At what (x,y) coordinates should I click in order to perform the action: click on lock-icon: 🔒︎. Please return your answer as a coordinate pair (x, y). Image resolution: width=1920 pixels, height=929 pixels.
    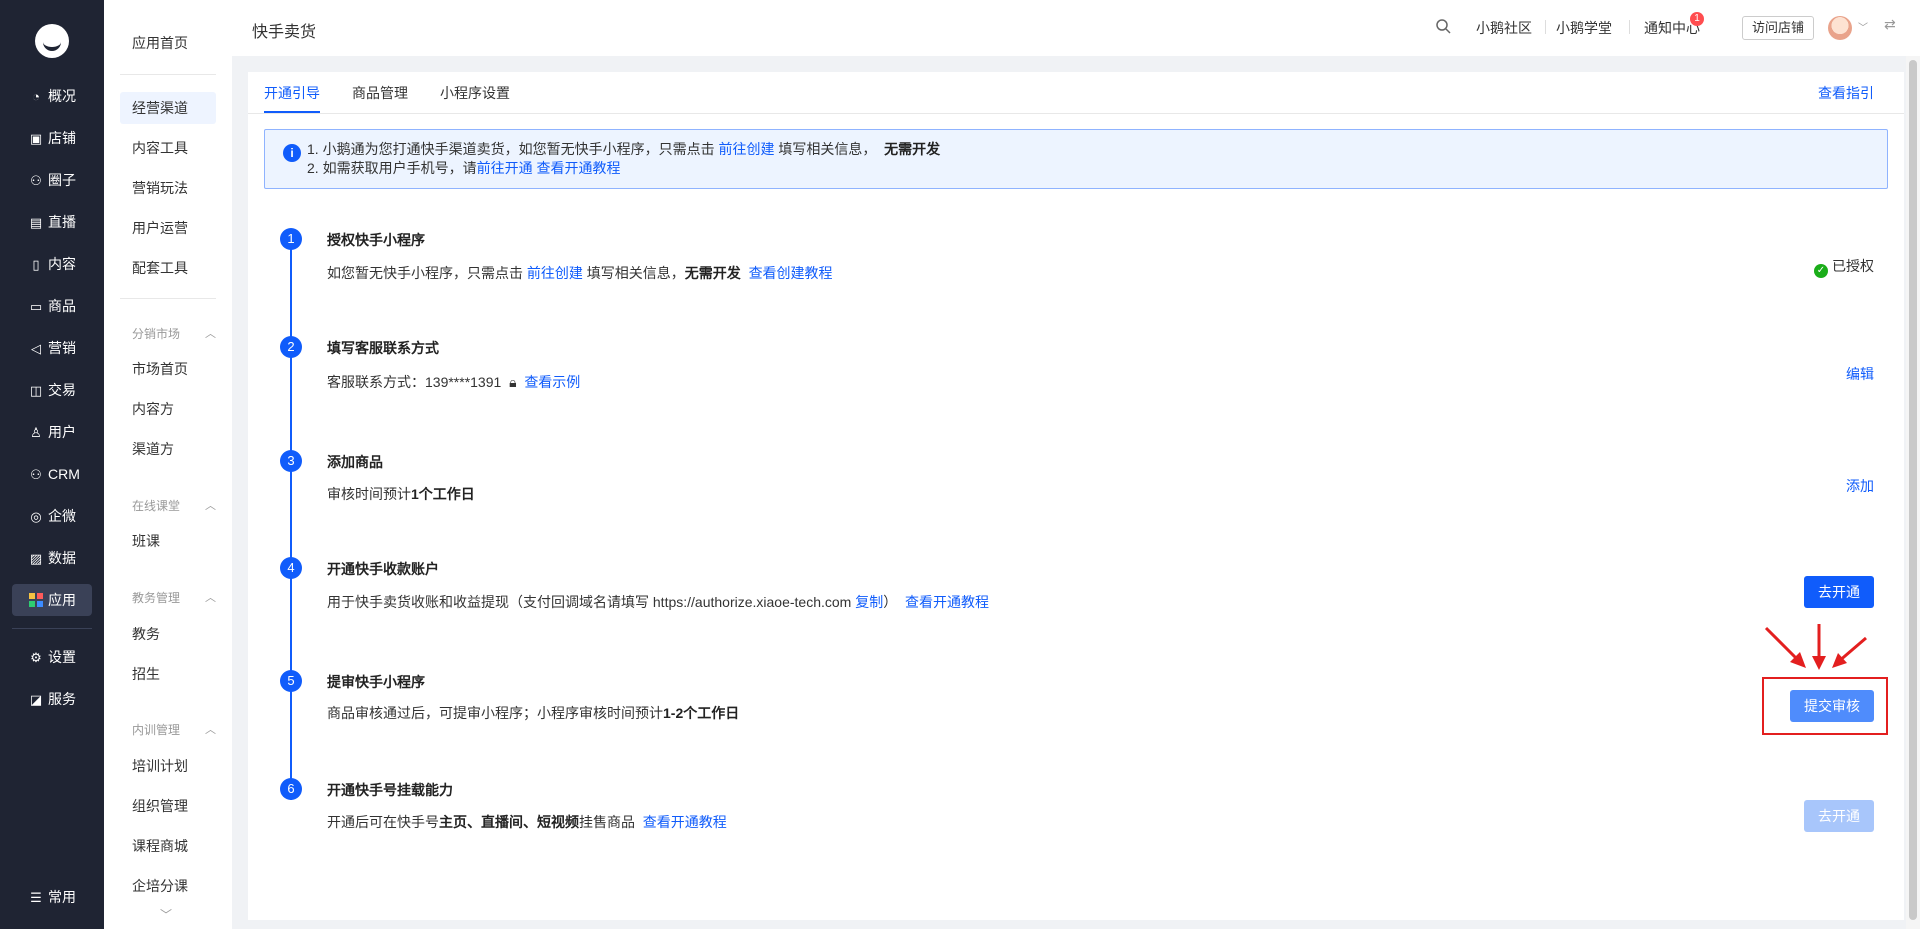
    Looking at the image, I should click on (512, 382).